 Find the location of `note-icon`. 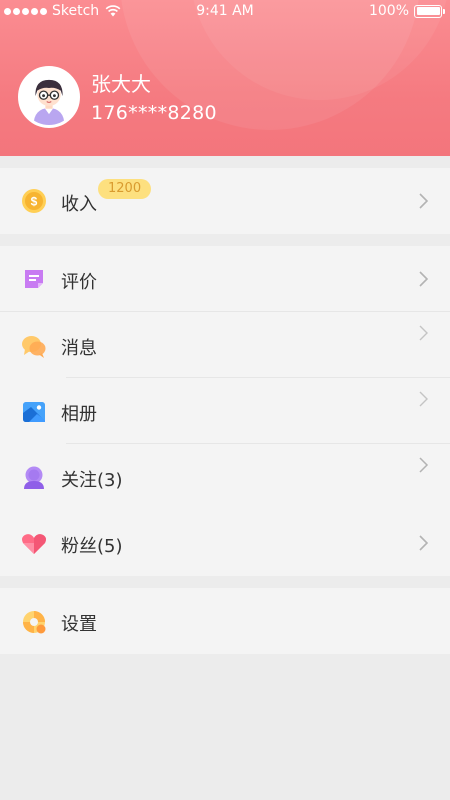

note-icon is located at coordinates (34, 279).